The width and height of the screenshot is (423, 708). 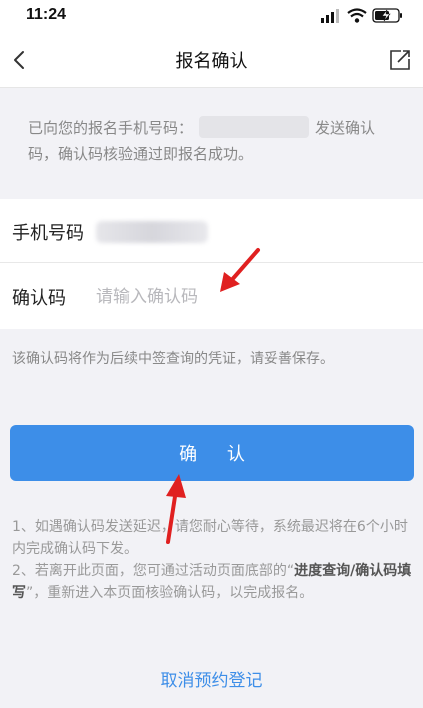 I want to click on phone-label: 手机号码, so click(x=48, y=233).